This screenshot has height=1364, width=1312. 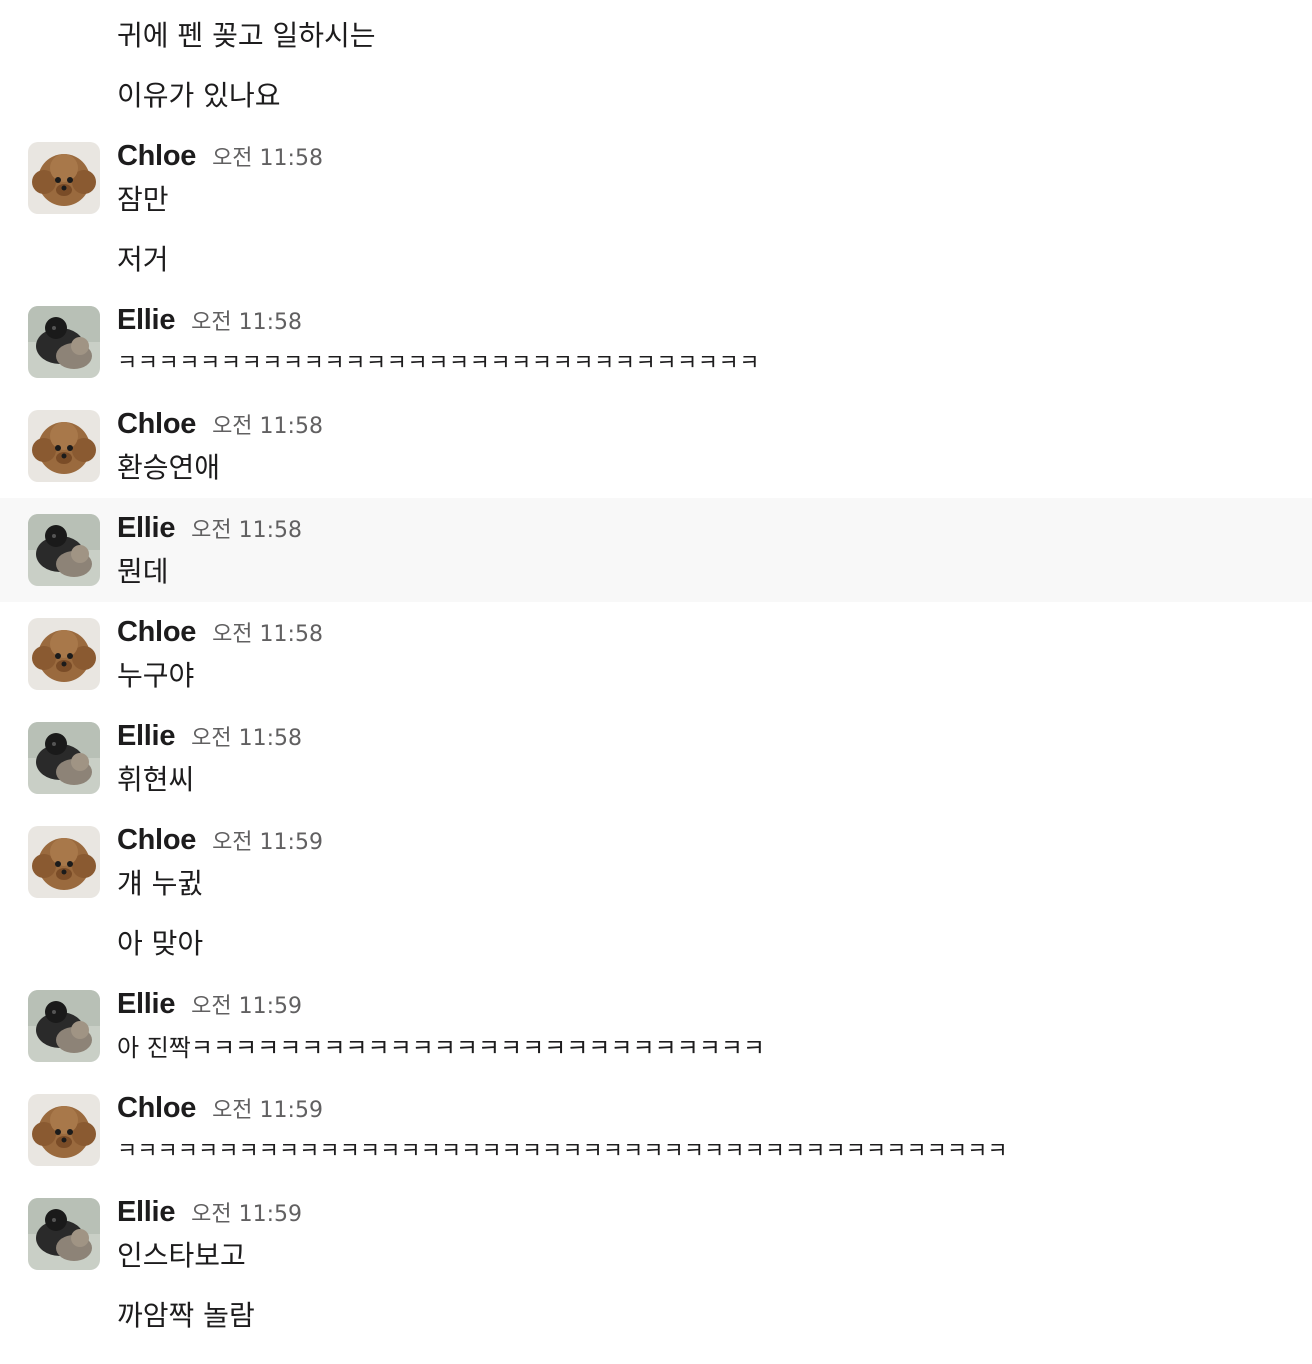 What do you see at coordinates (181, 1255) in the screenshot?
I see `message-text: 인스타보고` at bounding box center [181, 1255].